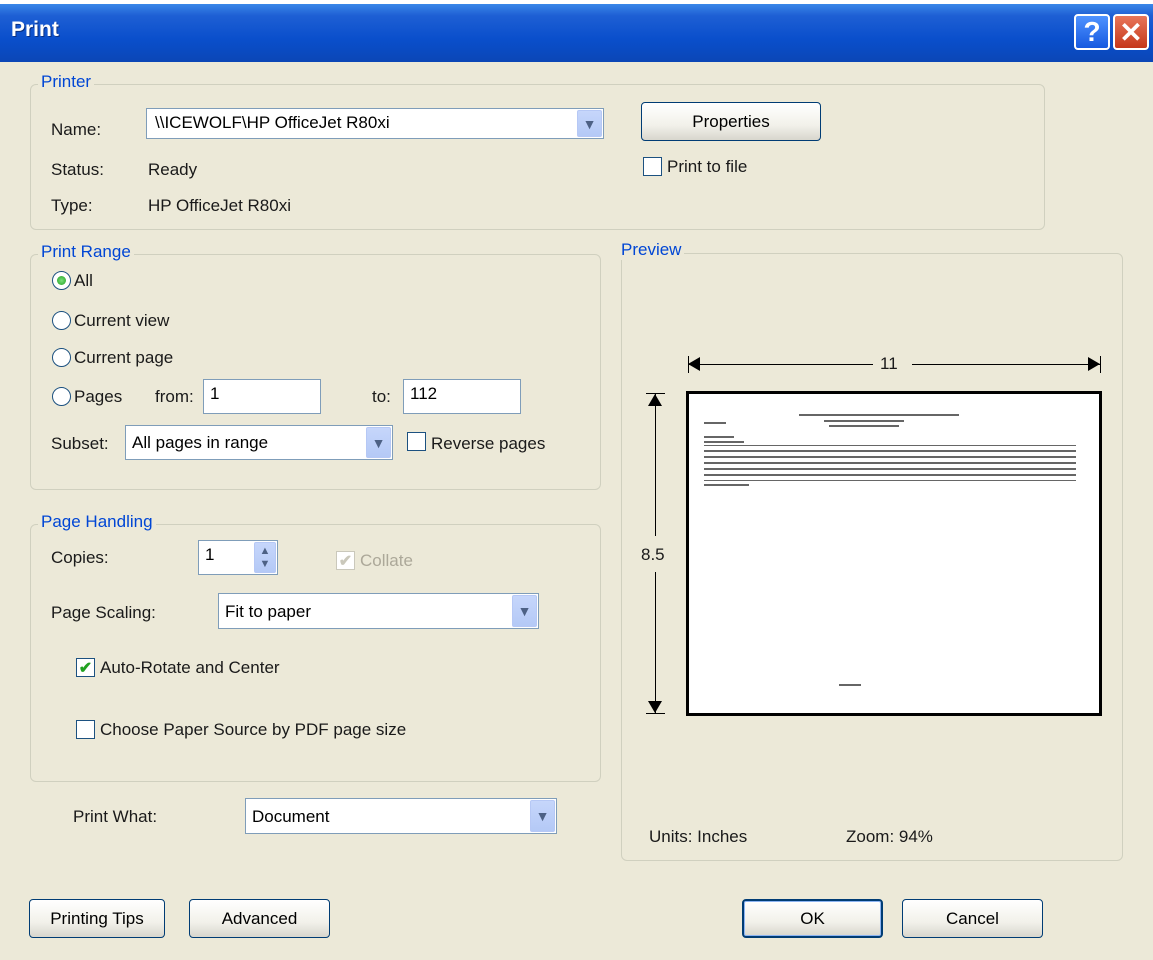 The height and width of the screenshot is (960, 1153). Describe the element at coordinates (85, 667) in the screenshot. I see `auto-rotate-checkbox: ✔` at that location.